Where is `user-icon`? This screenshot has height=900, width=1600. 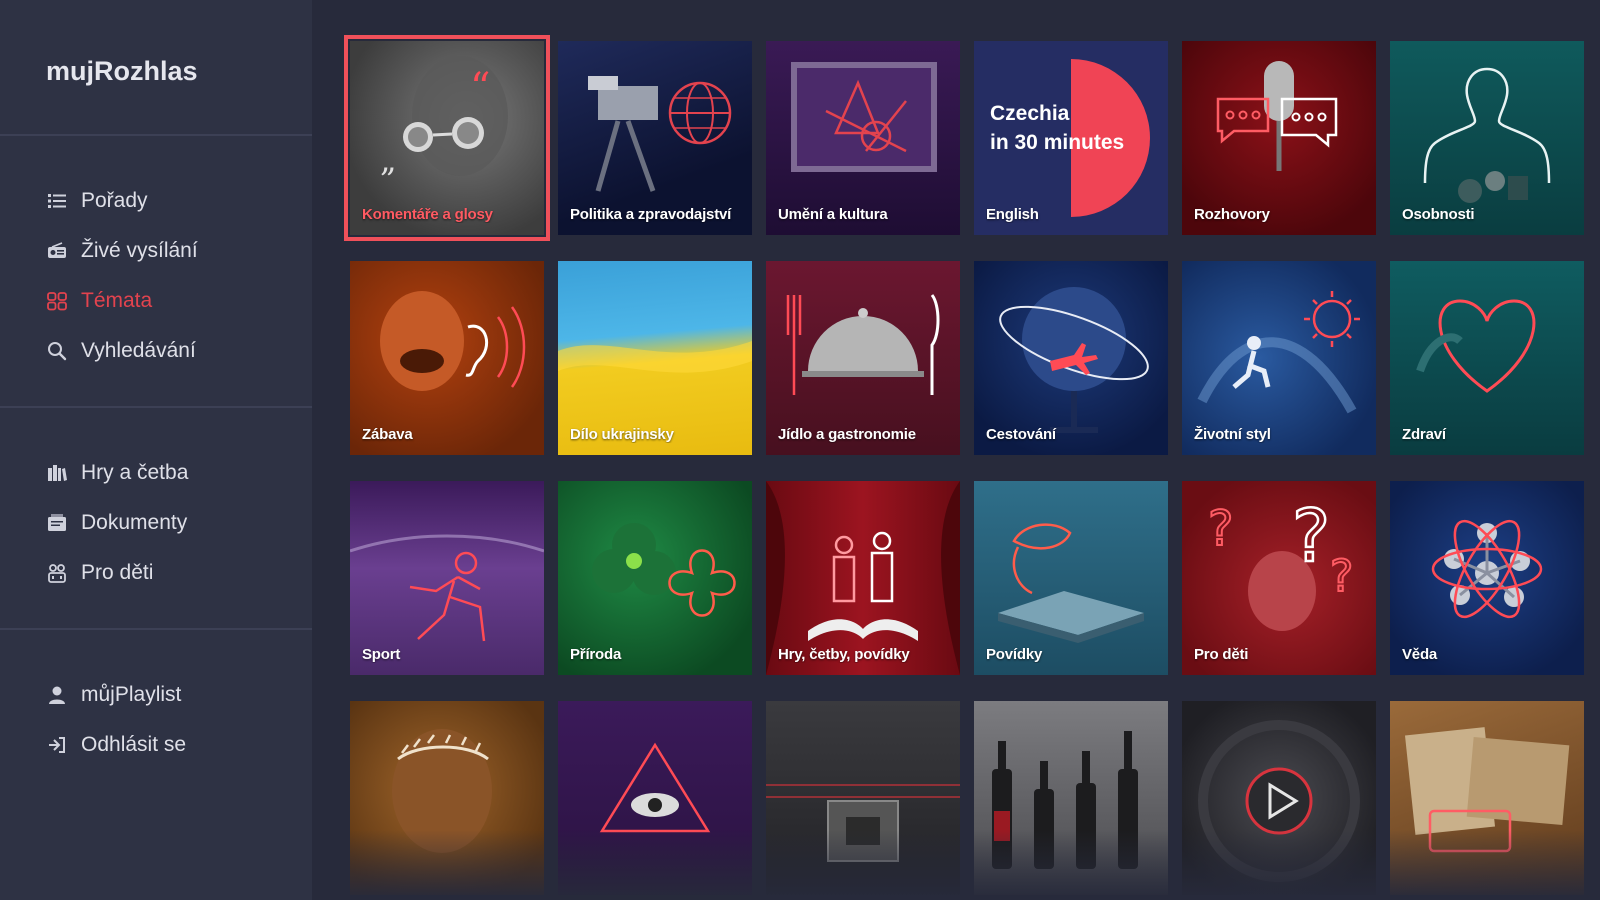 user-icon is located at coordinates (57, 695).